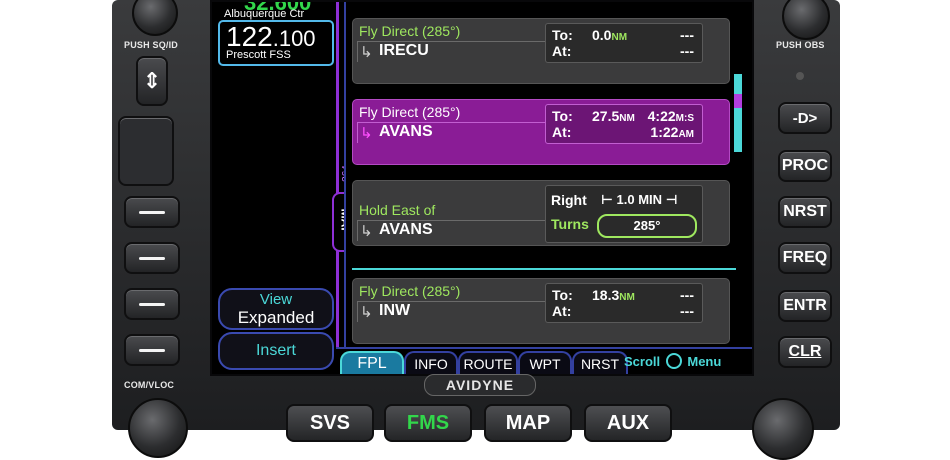 The height and width of the screenshot is (460, 950). What do you see at coordinates (397, 210) in the screenshot?
I see `leg-title: Hold East of` at bounding box center [397, 210].